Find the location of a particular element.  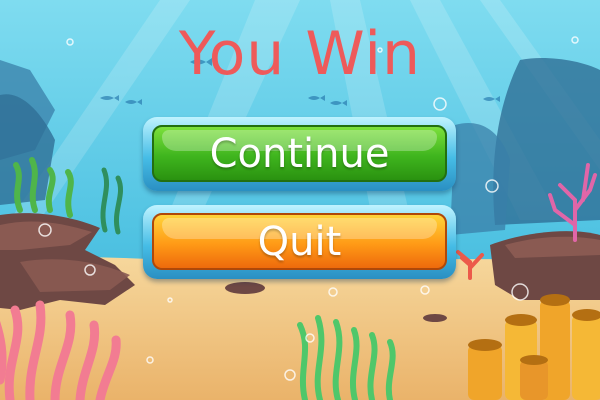

continue-button-label: Continue is located at coordinates (299, 153).